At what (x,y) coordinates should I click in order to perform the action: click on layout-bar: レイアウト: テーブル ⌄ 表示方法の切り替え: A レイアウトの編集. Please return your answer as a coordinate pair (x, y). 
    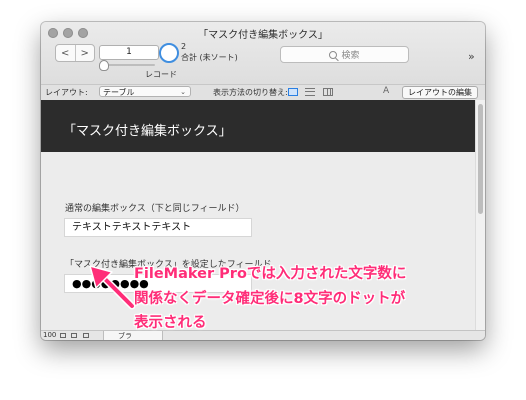
    Looking at the image, I should click on (263, 92).